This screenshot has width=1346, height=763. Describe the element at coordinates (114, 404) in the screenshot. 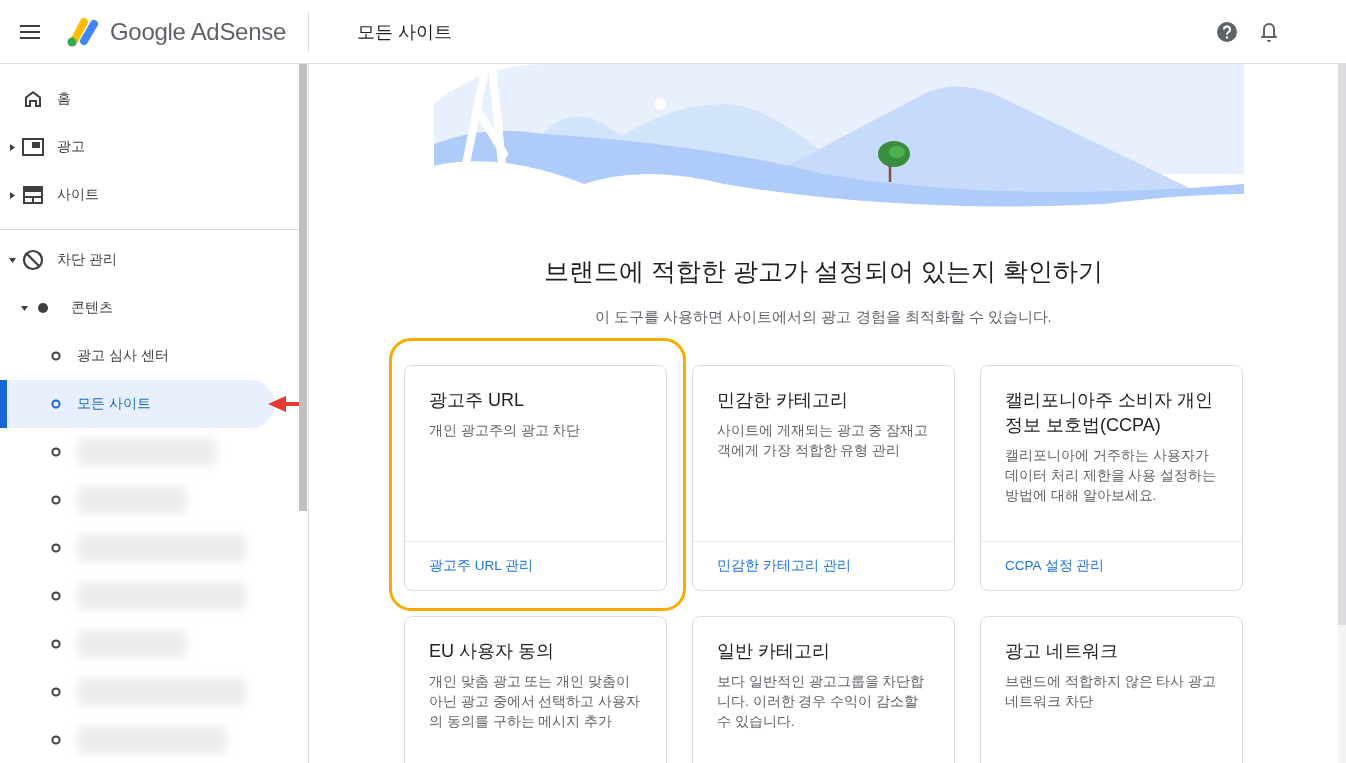

I see `nav-label: 모든 사이트` at that location.